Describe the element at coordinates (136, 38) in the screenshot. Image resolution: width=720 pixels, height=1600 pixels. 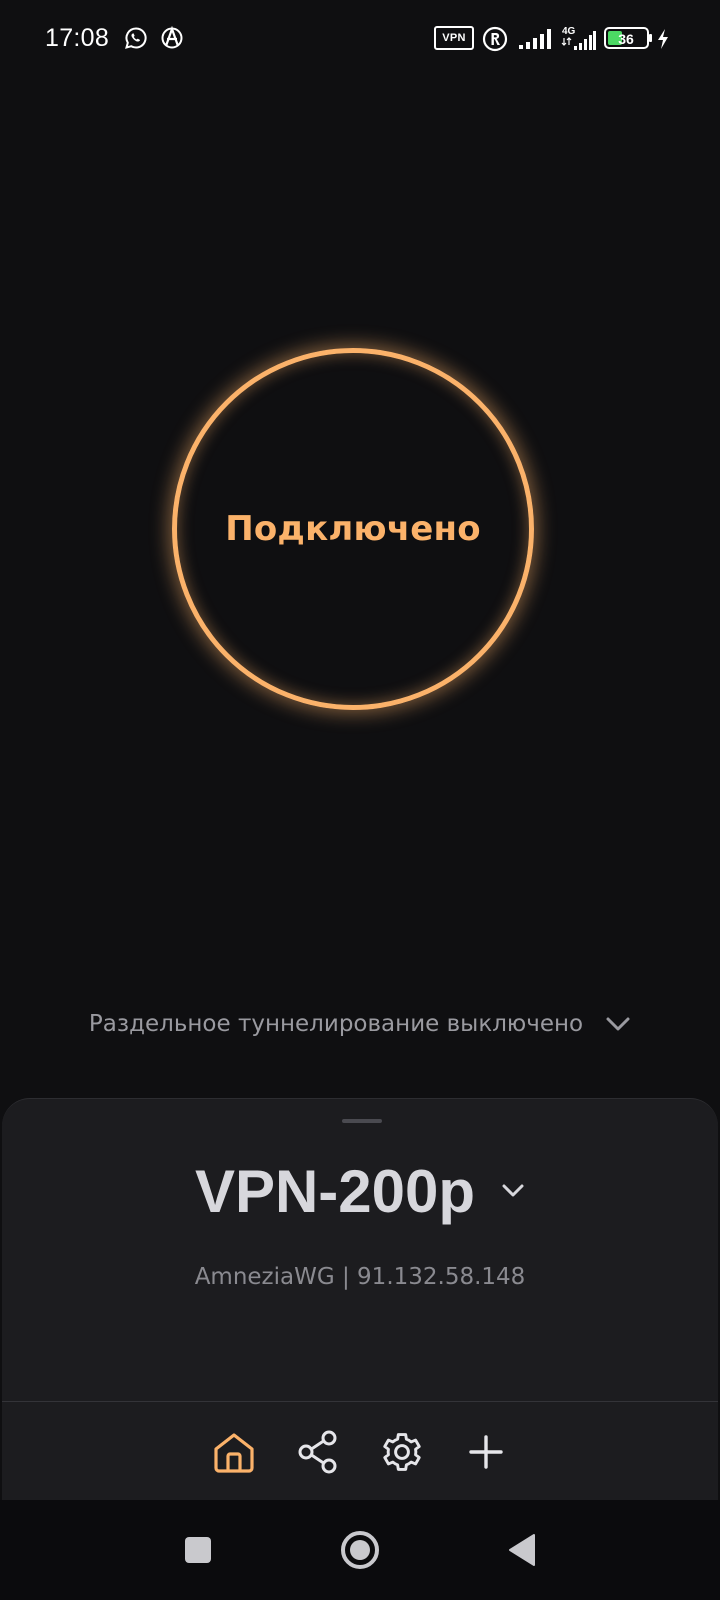
I see `whatsapp-icon` at that location.